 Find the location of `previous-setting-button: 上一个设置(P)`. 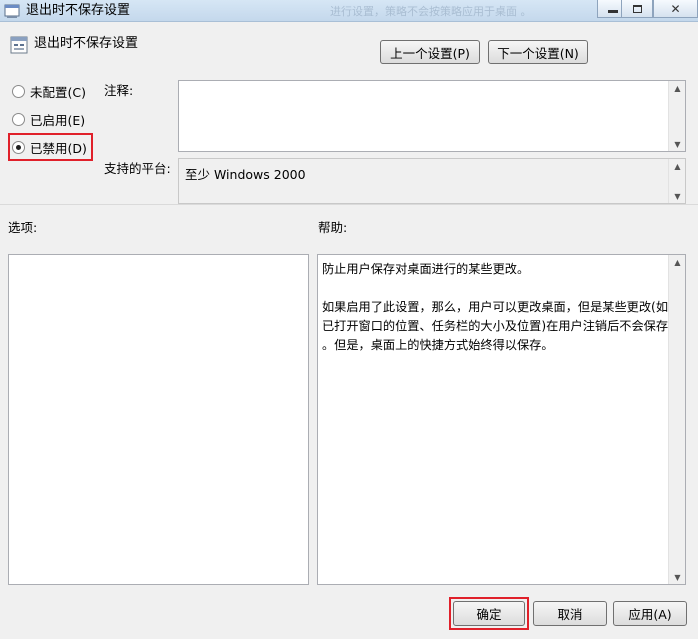

previous-setting-button: 上一个设置(P) is located at coordinates (430, 52).